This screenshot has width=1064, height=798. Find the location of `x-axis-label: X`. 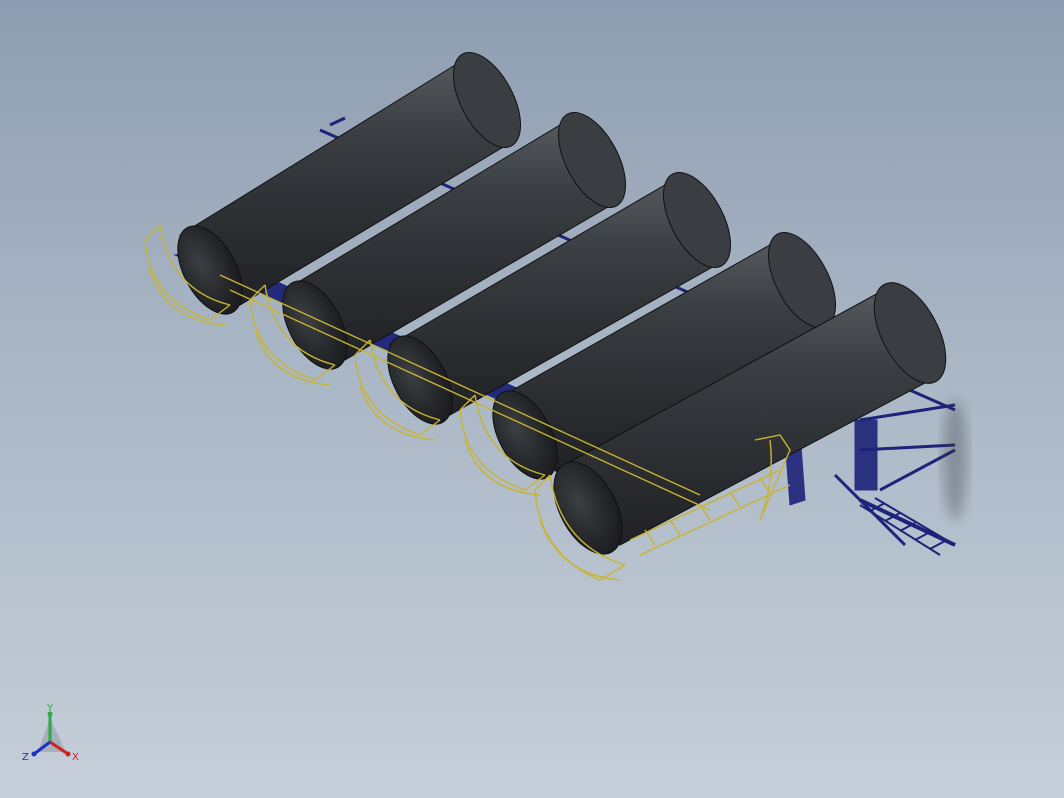

x-axis-label: X is located at coordinates (75, 757).